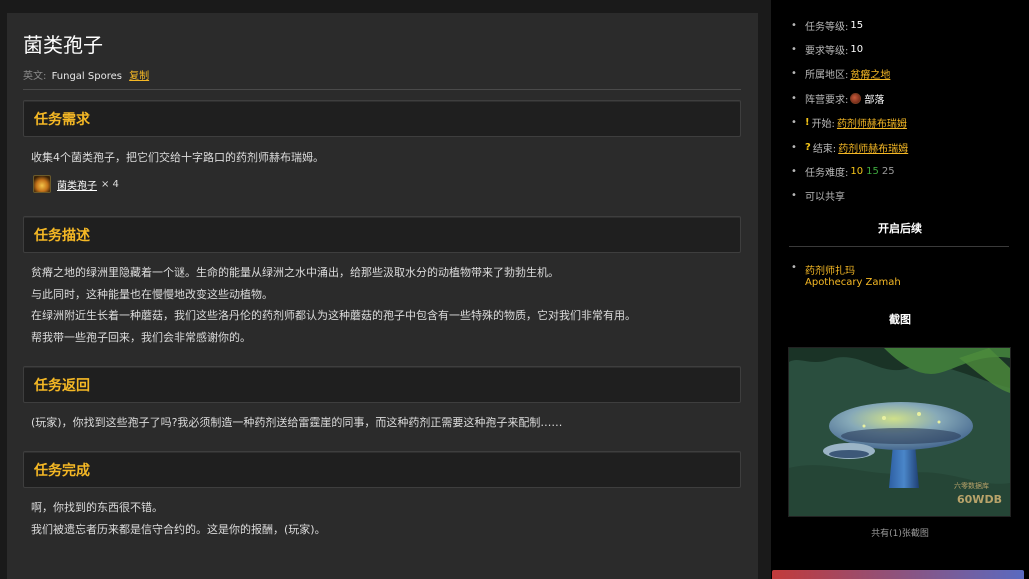 This screenshot has width=1029, height=579. I want to click on copy-link: 复制, so click(139, 76).